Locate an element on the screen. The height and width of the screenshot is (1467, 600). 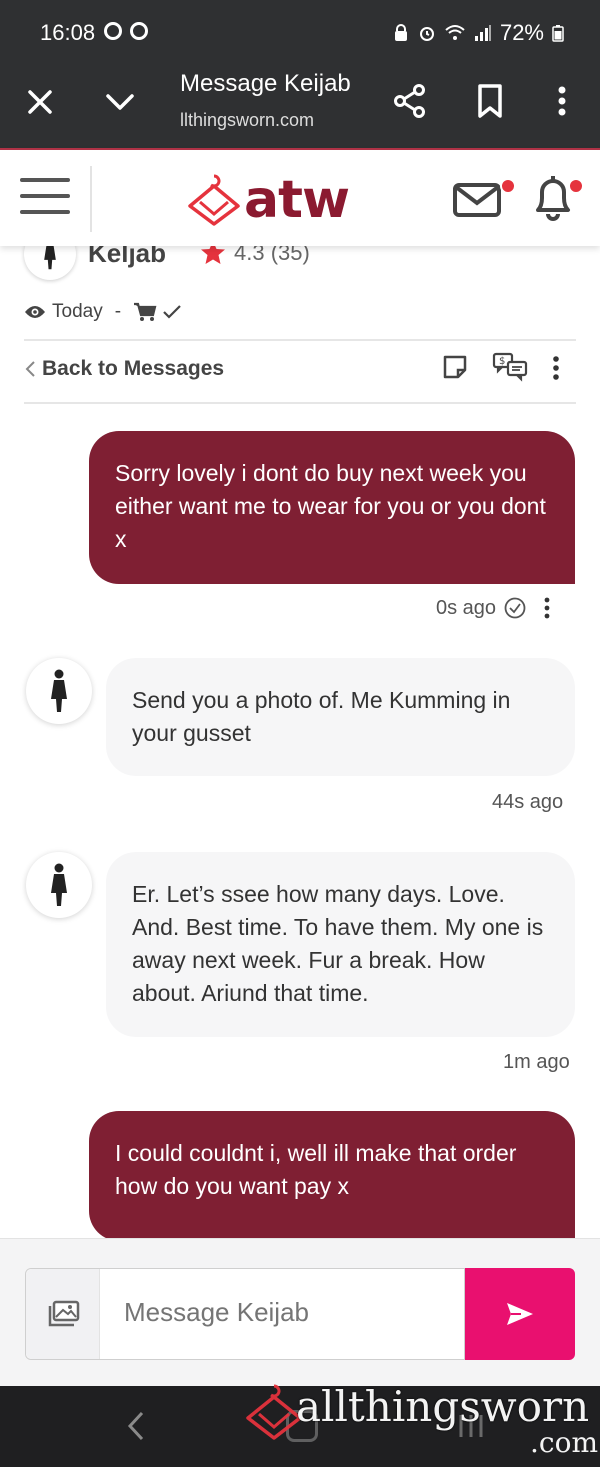
sent-check-icon is located at coordinates (515, 608).